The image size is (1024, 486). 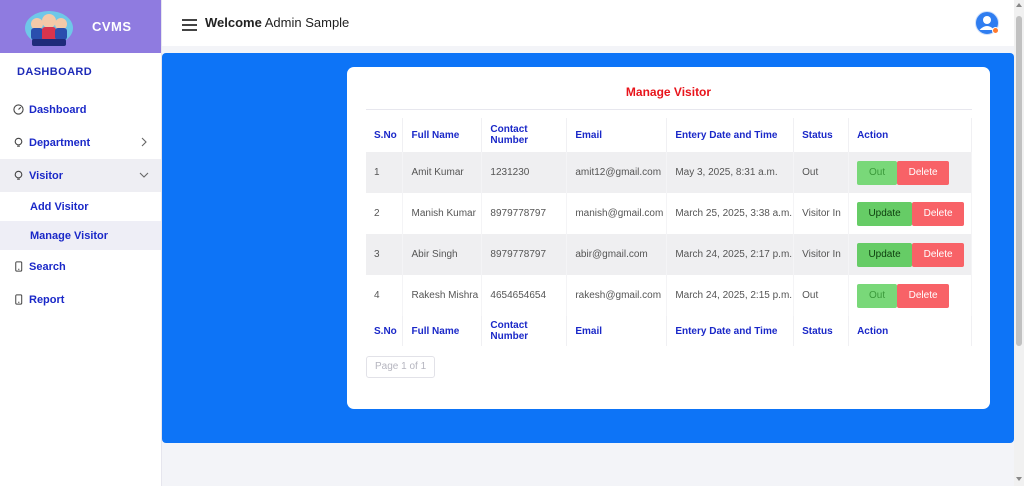 I want to click on sidebar-subitem-manage-visitor: Manage Visitor, so click(x=80, y=235).